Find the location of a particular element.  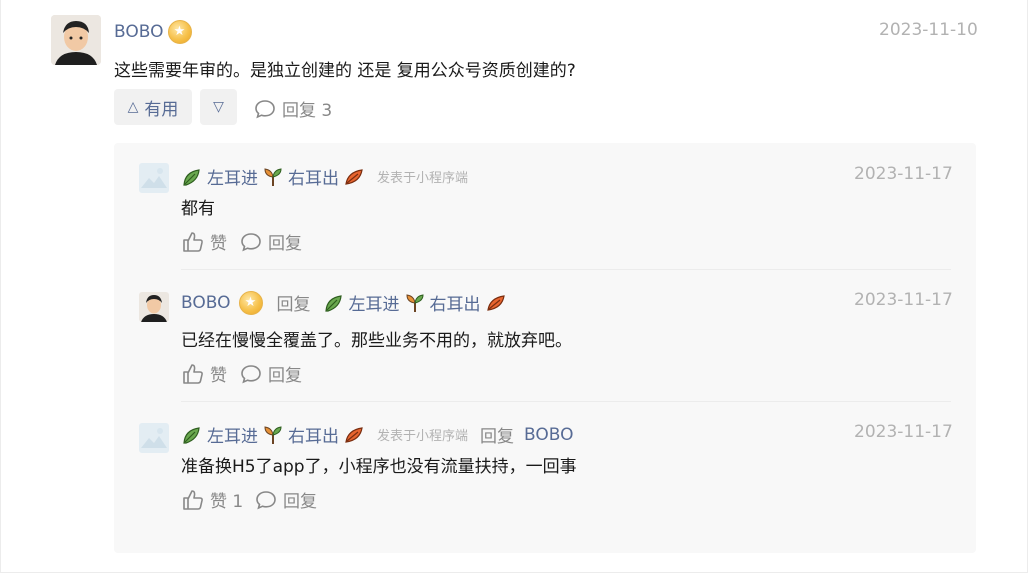

reply-target-pre: 左耳进 is located at coordinates (374, 302).